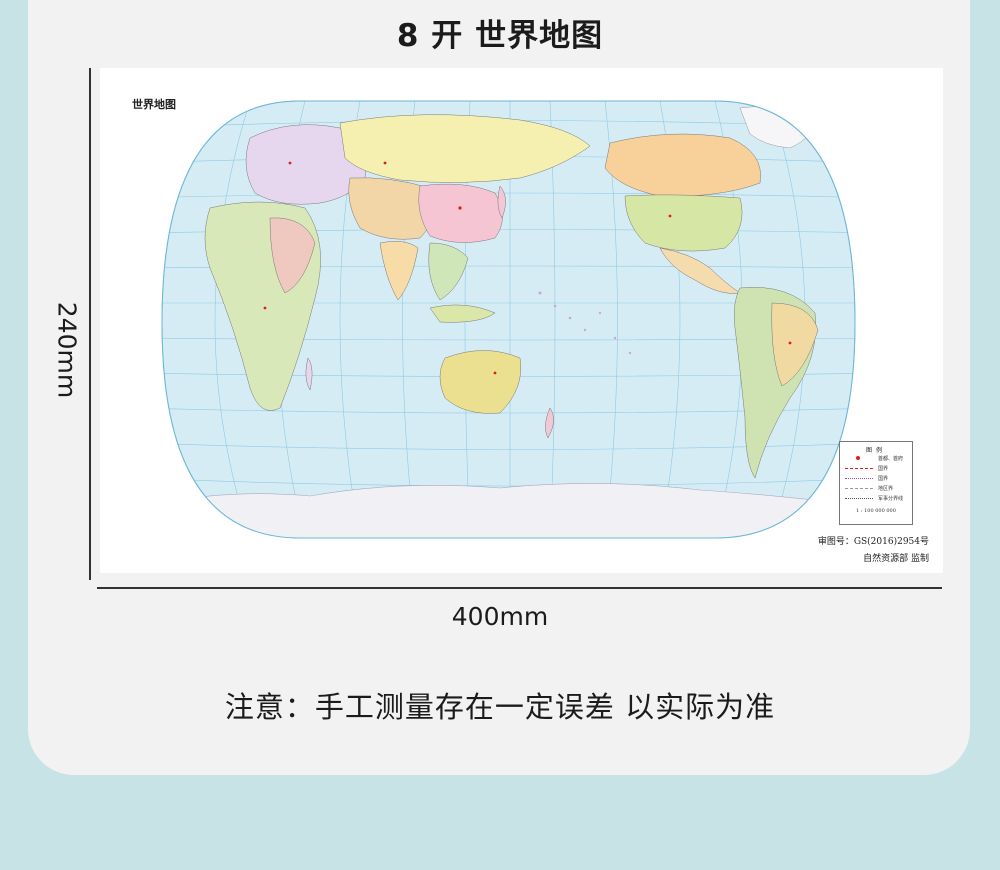  What do you see at coordinates (873, 542) in the screenshot?
I see `approval-number: 审图号：GS(2016)2954号` at bounding box center [873, 542].